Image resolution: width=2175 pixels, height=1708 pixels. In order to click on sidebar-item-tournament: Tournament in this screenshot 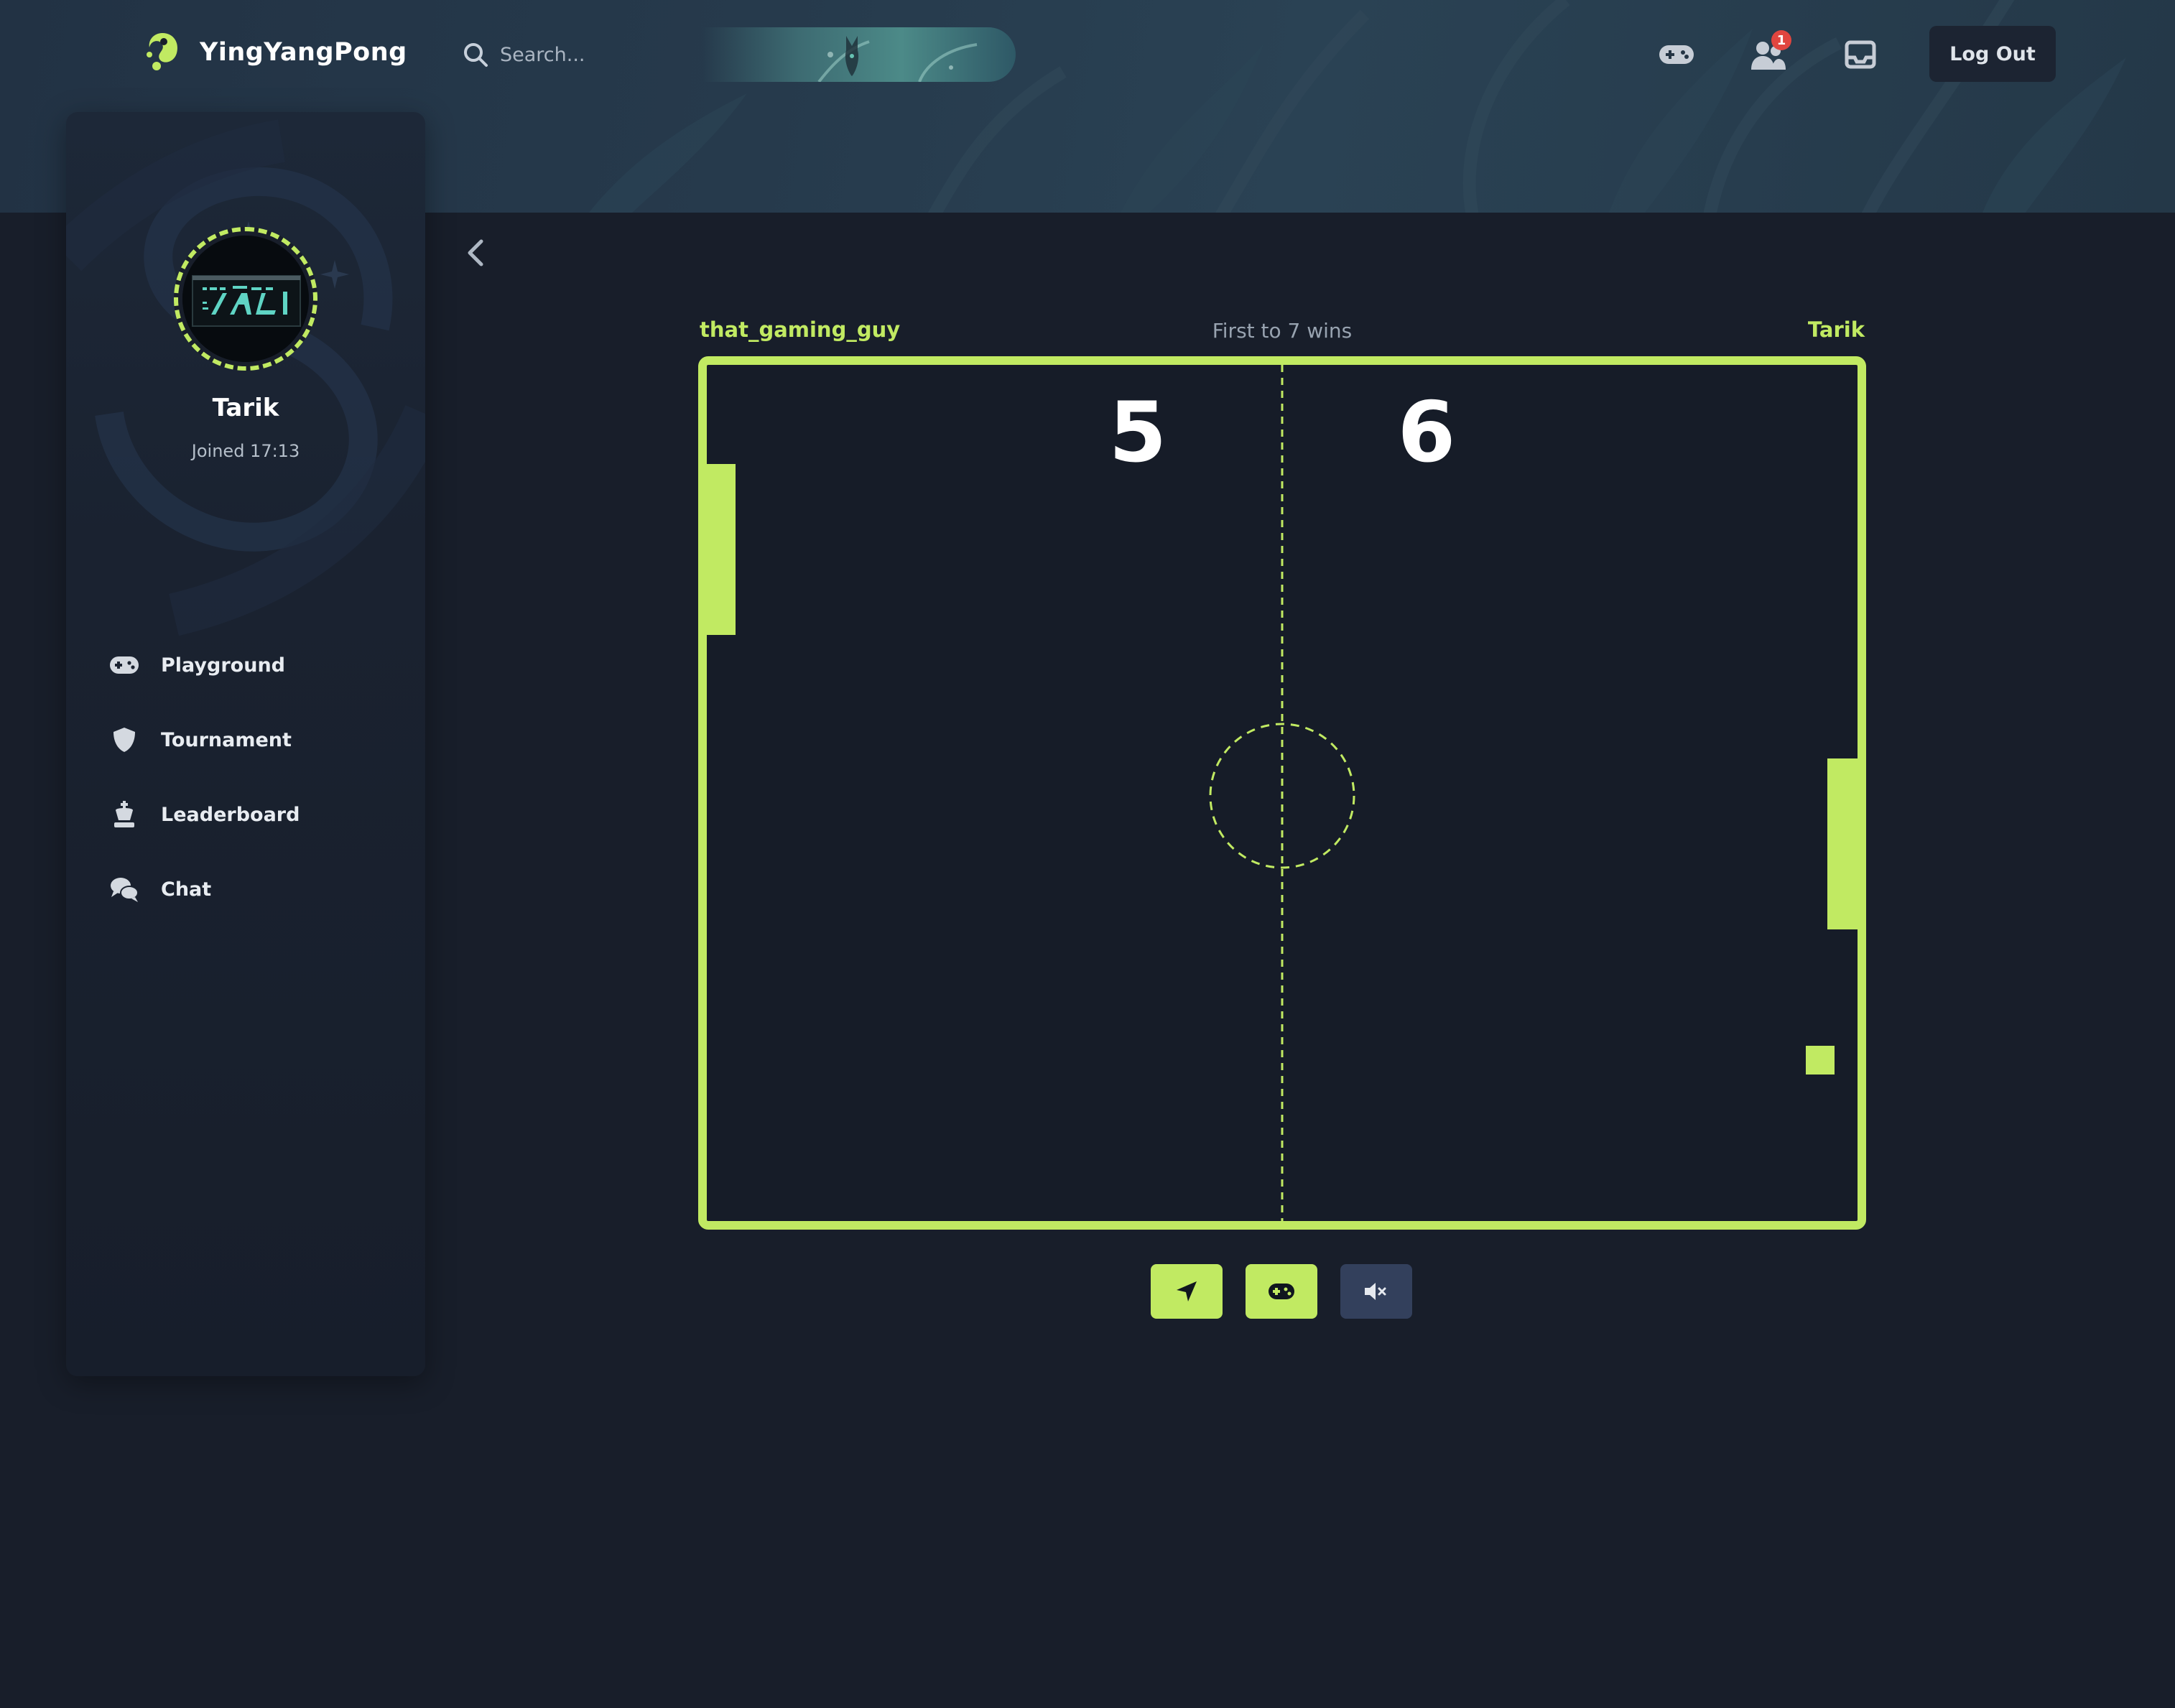, I will do `click(204, 739)`.